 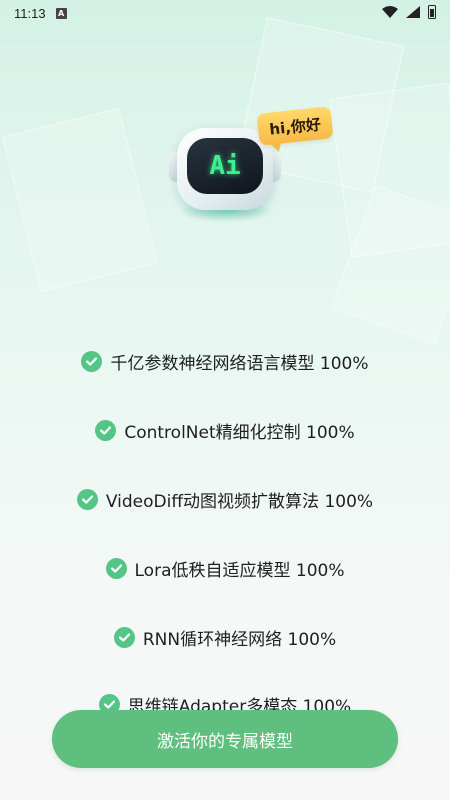 I want to click on robot-face-text: Ai, so click(x=225, y=166).